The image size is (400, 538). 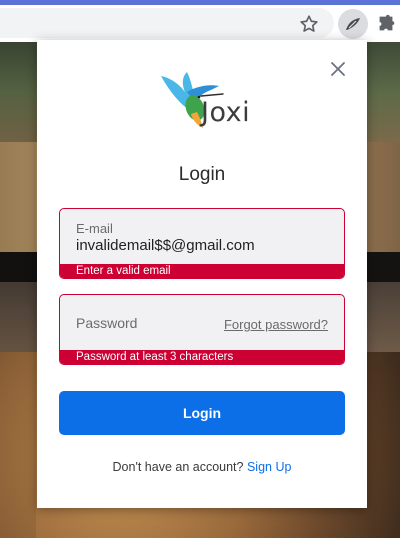 I want to click on signup-row: Don't have an account? Sign Up, so click(x=202, y=467).